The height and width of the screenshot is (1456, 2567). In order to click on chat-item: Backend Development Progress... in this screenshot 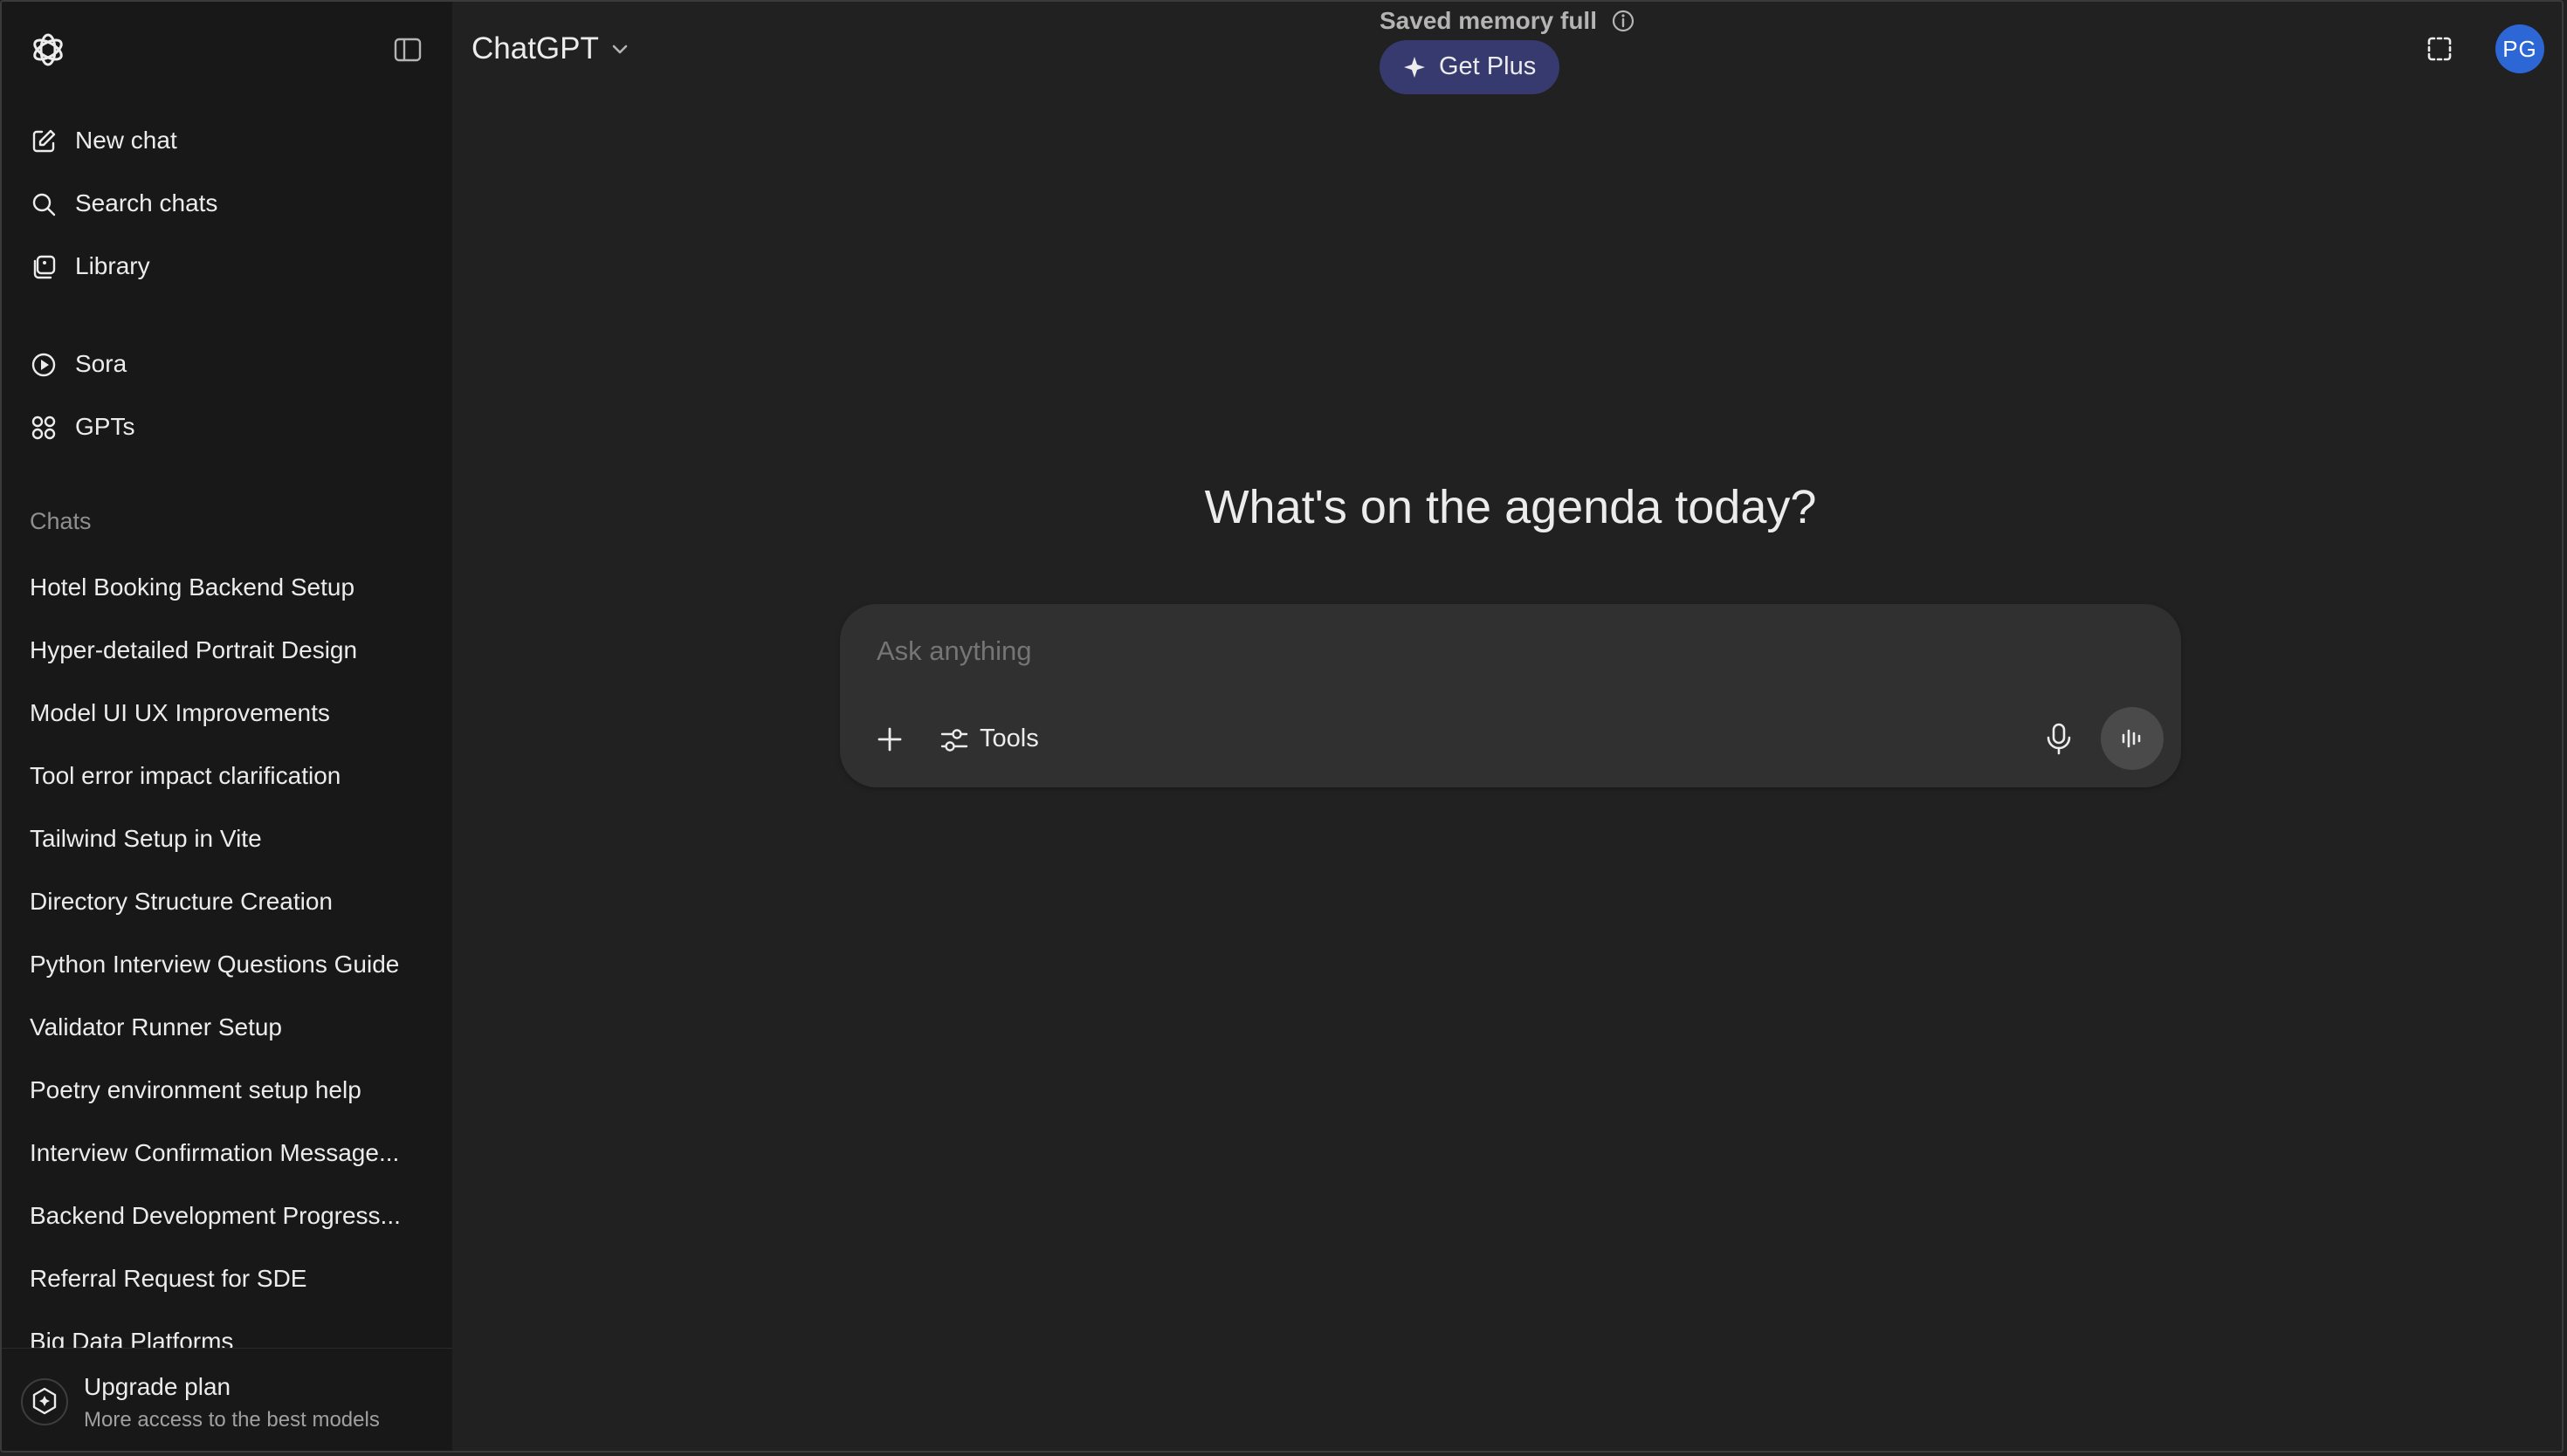, I will do `click(226, 1216)`.